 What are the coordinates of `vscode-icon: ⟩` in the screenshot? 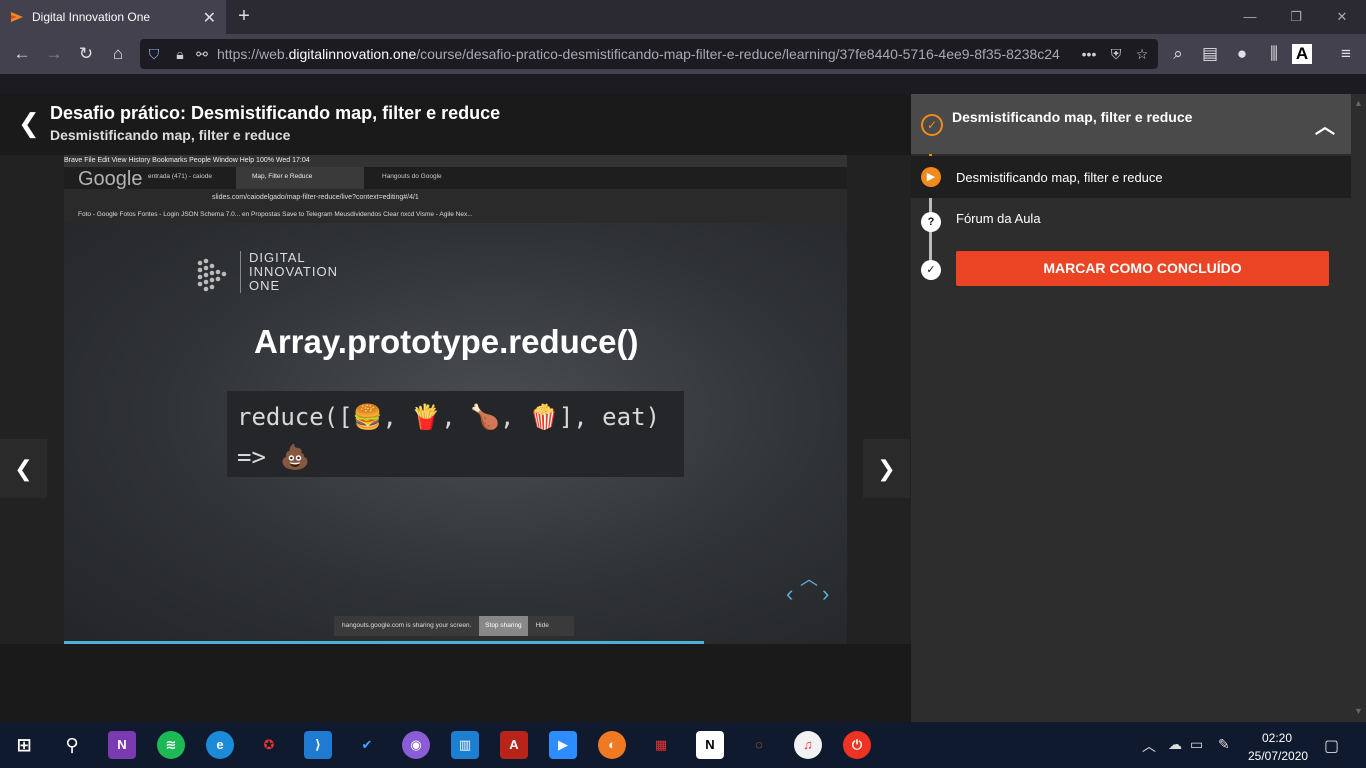 It's located at (318, 745).